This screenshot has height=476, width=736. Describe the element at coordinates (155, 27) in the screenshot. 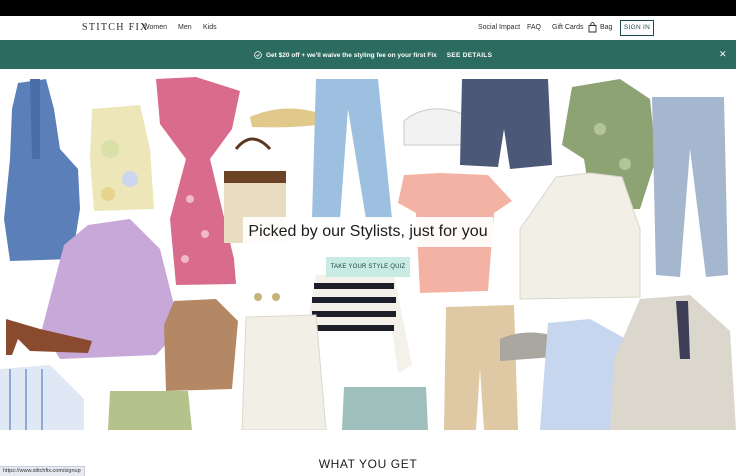

I see `nav-link-women: Women` at that location.